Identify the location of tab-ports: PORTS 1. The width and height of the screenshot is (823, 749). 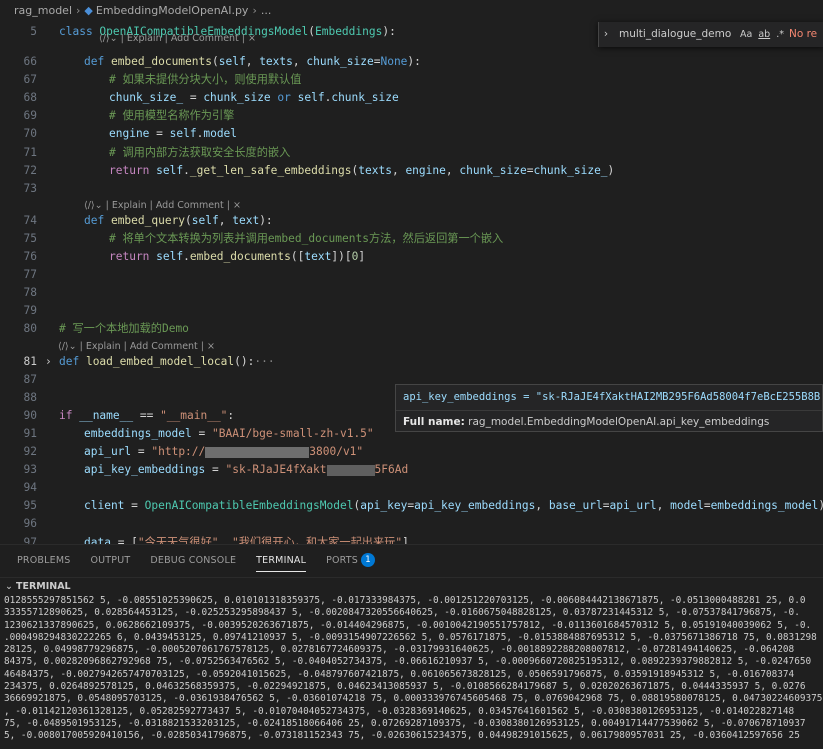
(351, 561).